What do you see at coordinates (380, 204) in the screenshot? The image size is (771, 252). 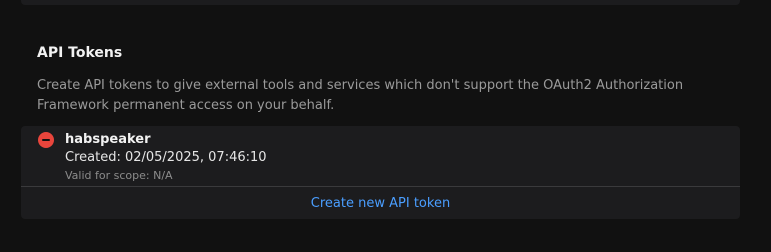 I see `create-api-token-button: Create new API token` at bounding box center [380, 204].